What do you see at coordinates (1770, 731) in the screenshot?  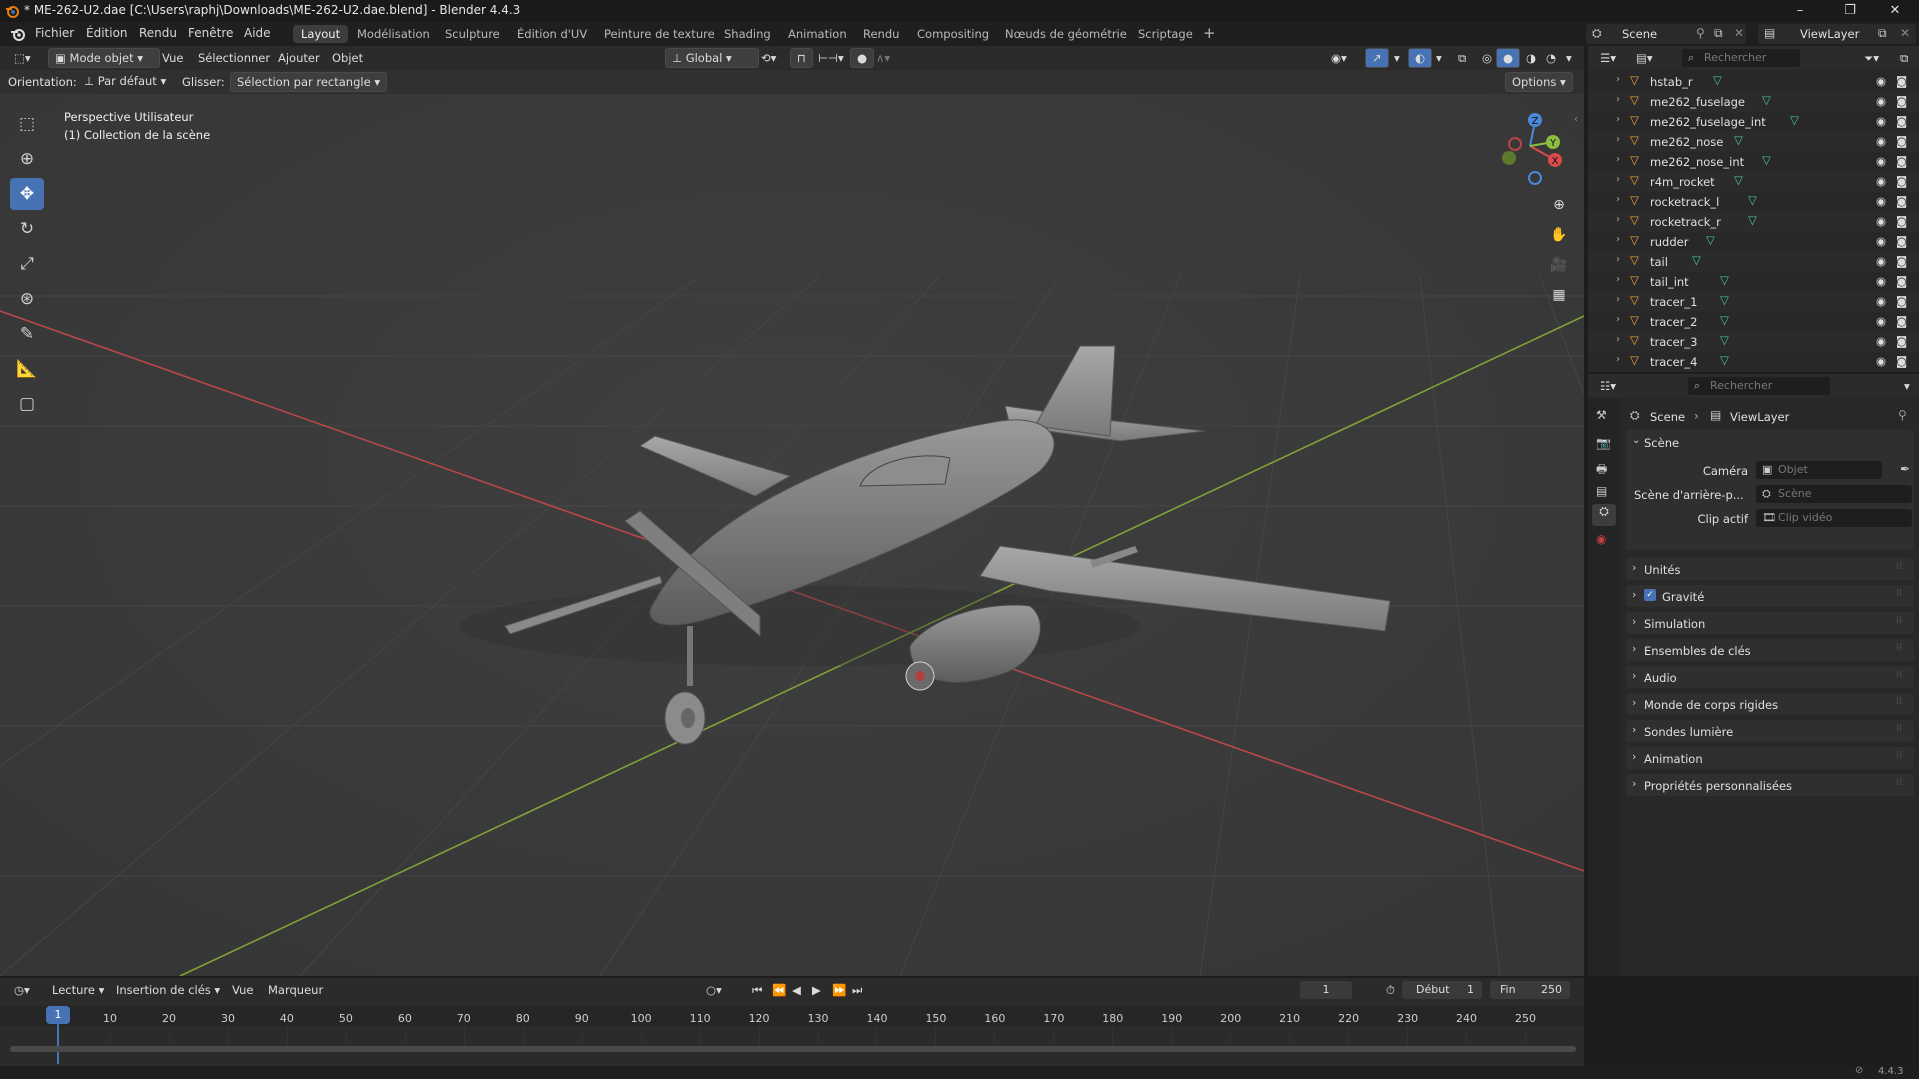 I see `properties-panel: › Sondes lumière ⁞⁞` at bounding box center [1770, 731].